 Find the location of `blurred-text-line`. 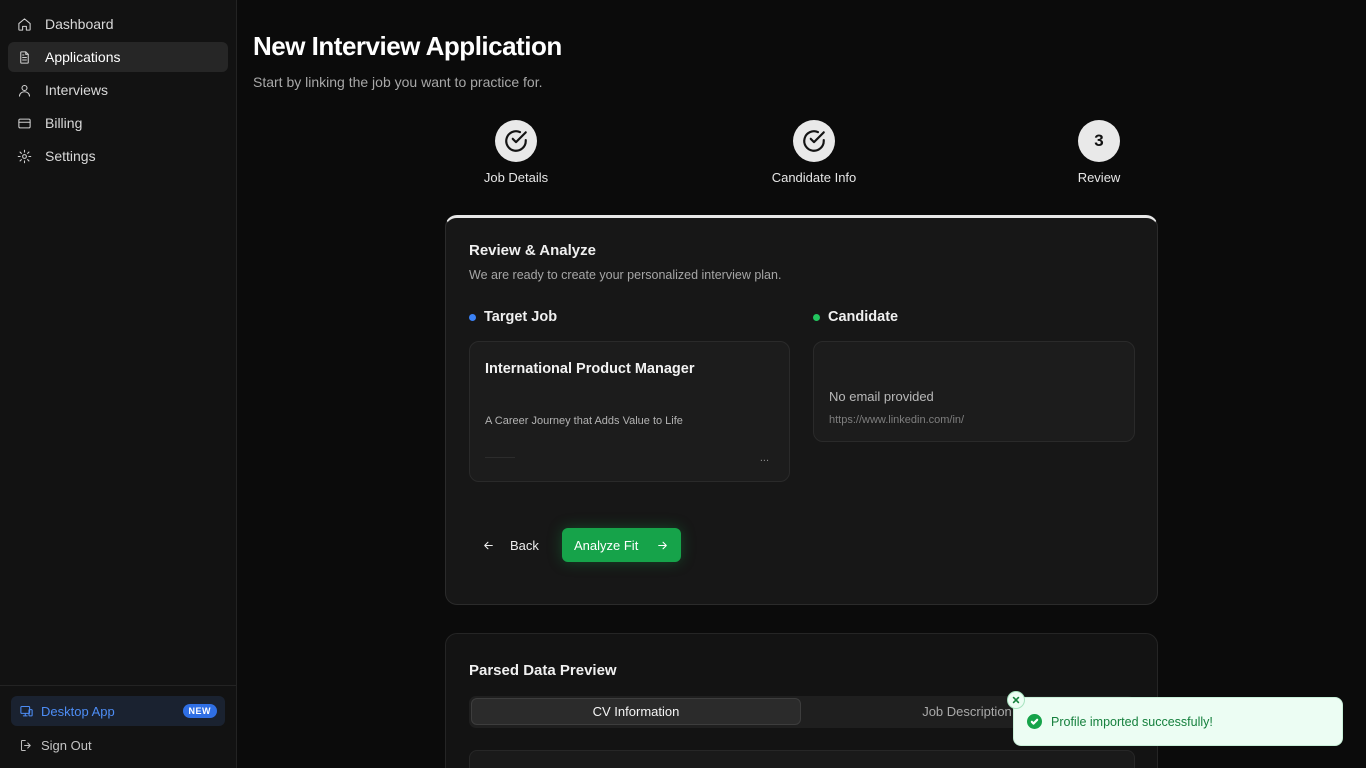

blurred-text-line is located at coordinates (500, 457).